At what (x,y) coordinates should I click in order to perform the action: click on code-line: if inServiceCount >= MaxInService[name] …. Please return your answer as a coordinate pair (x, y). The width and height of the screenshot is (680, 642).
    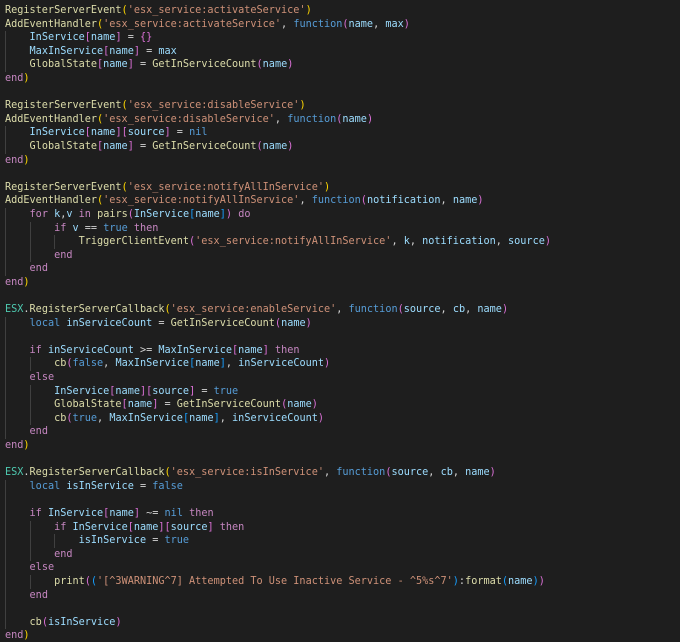
    Looking at the image, I should click on (278, 350).